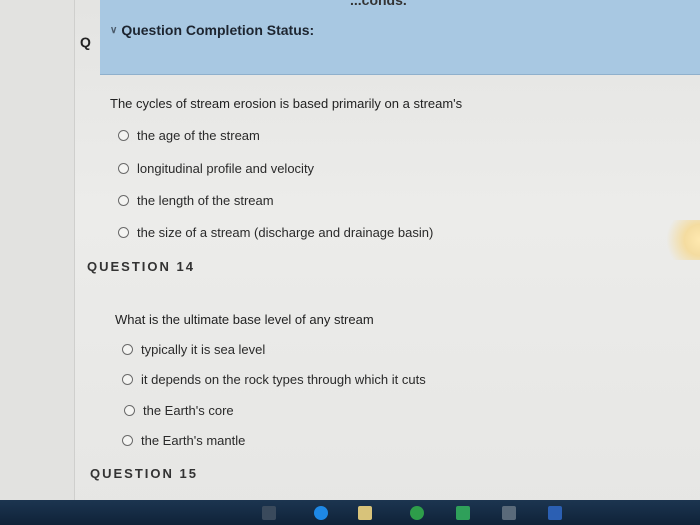 Image resolution: width=700 pixels, height=525 pixels. Describe the element at coordinates (509, 513) in the screenshot. I see `calculator-icon` at that location.